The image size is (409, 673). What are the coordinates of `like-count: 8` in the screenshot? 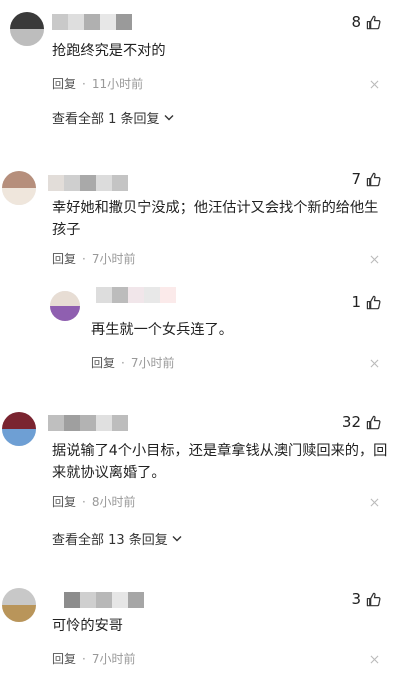 It's located at (356, 22).